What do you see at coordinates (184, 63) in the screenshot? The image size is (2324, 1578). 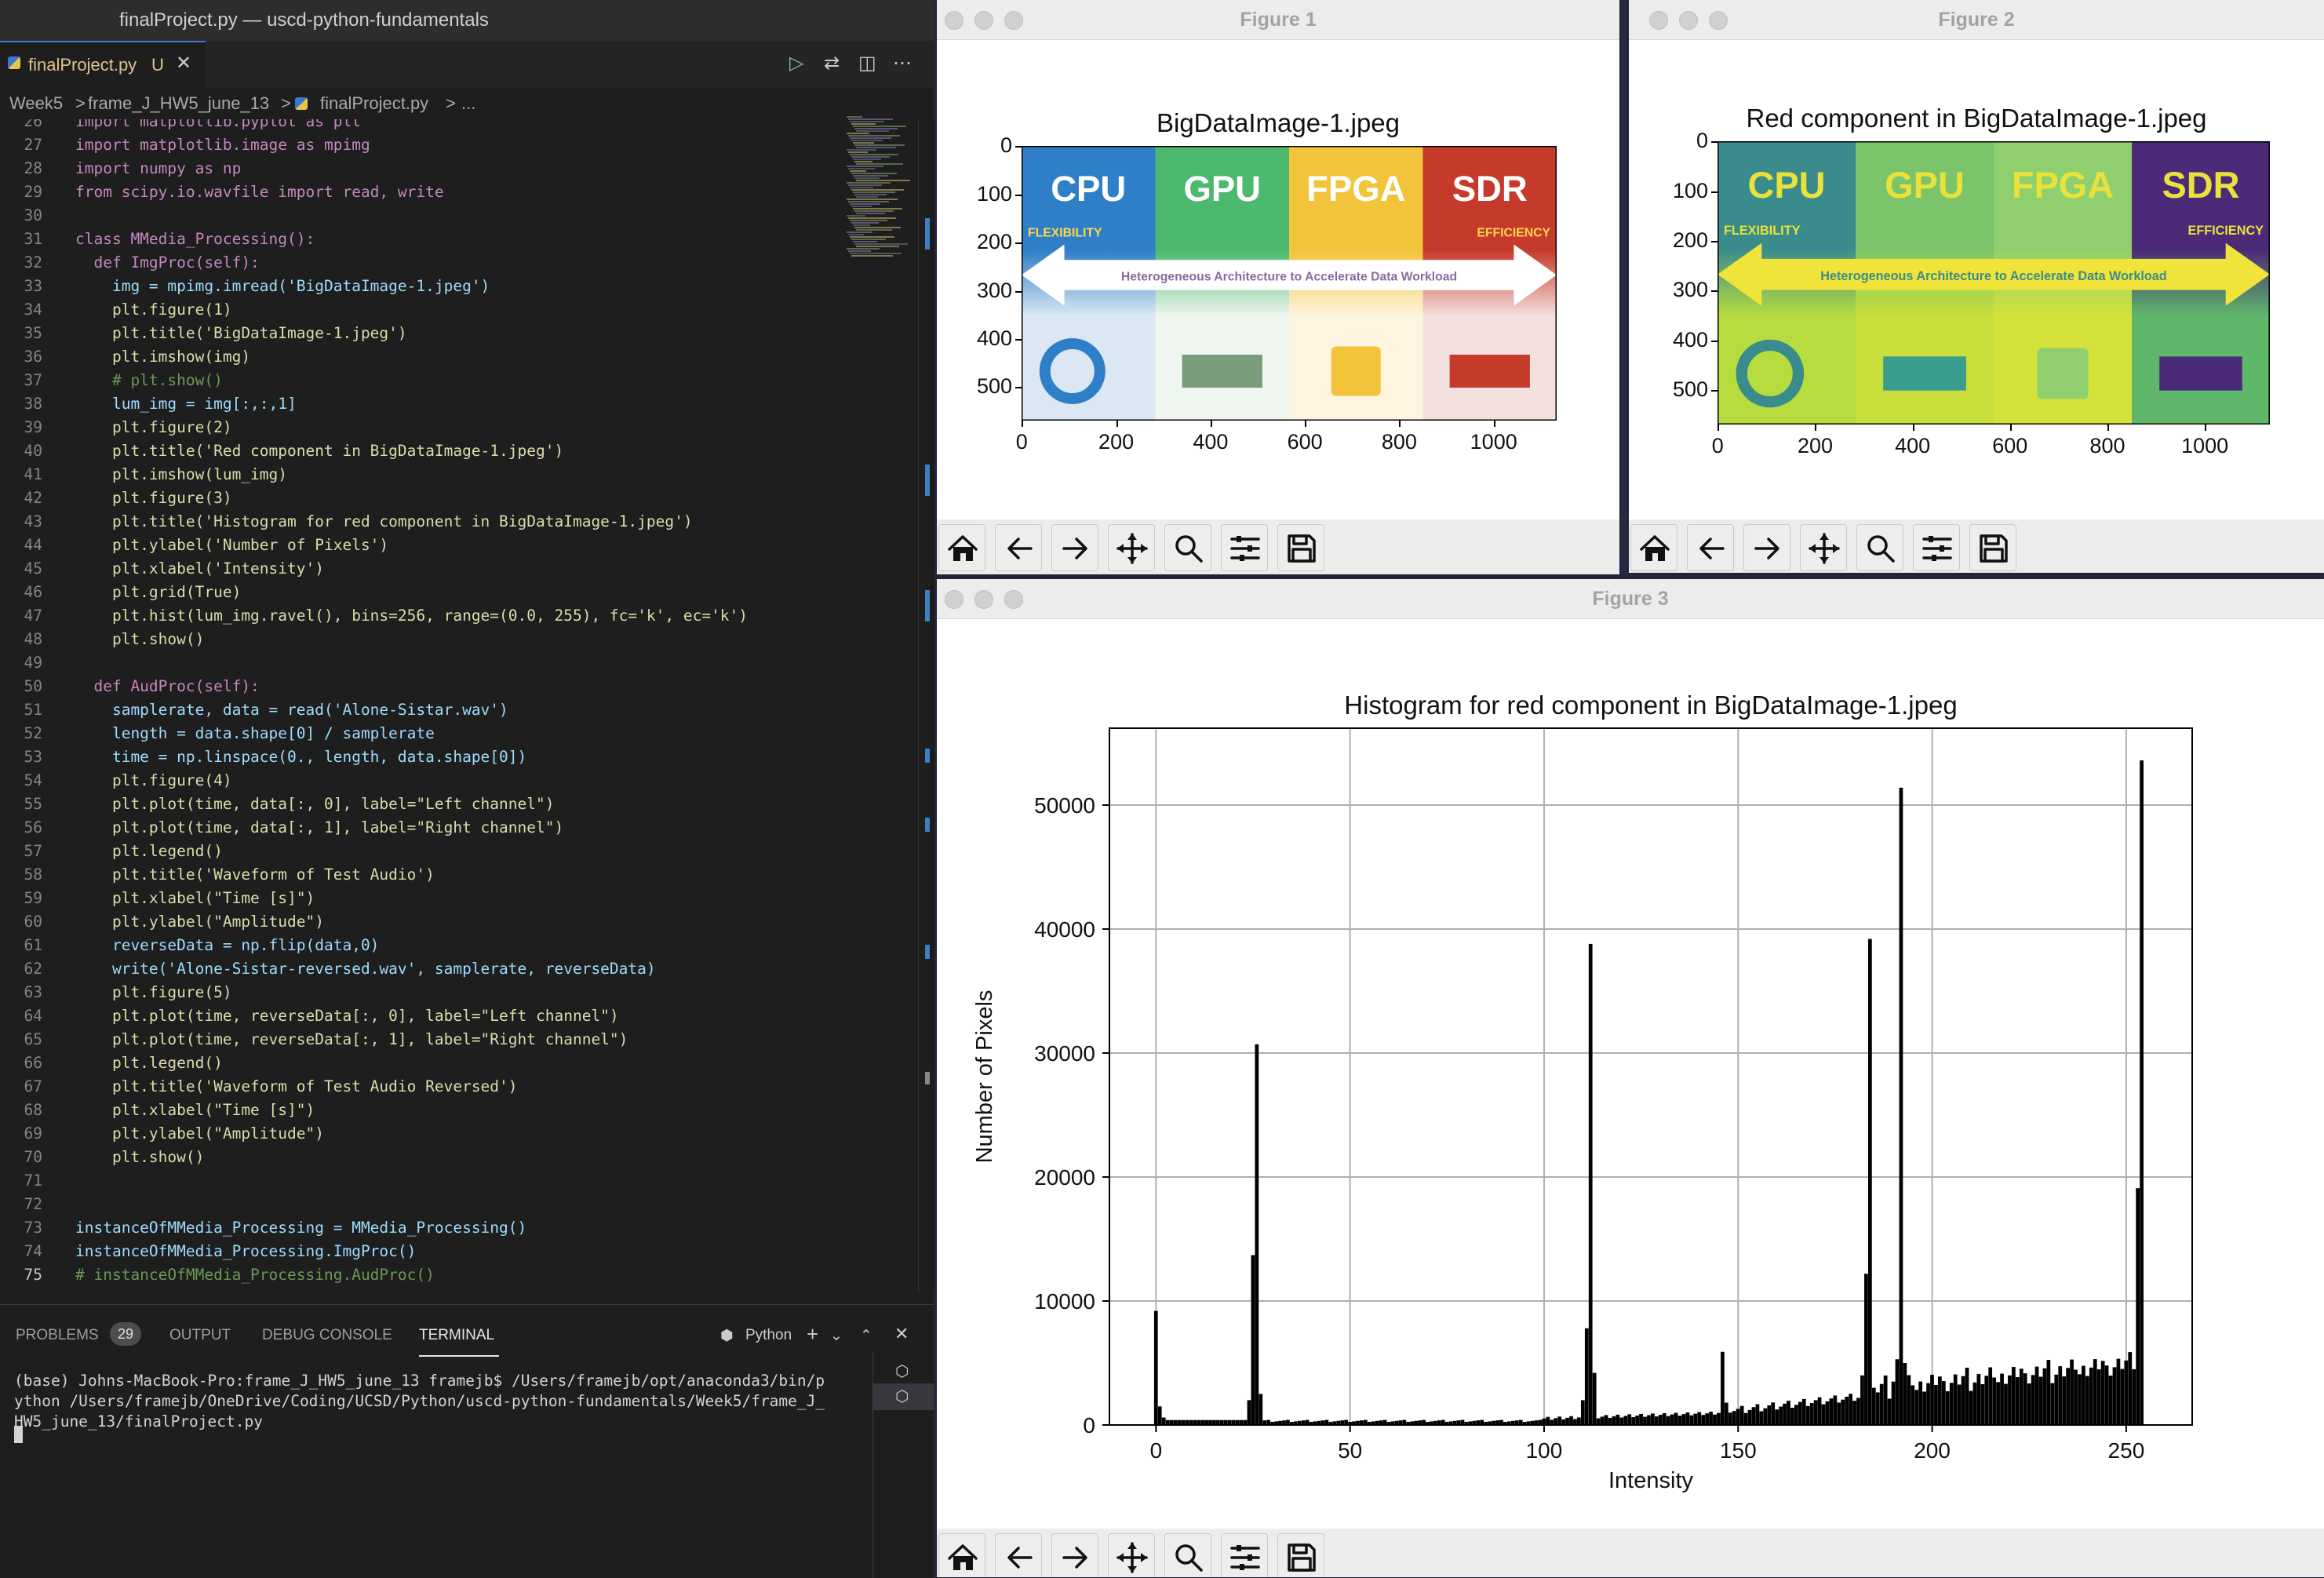 I see `close-icon: ✕` at bounding box center [184, 63].